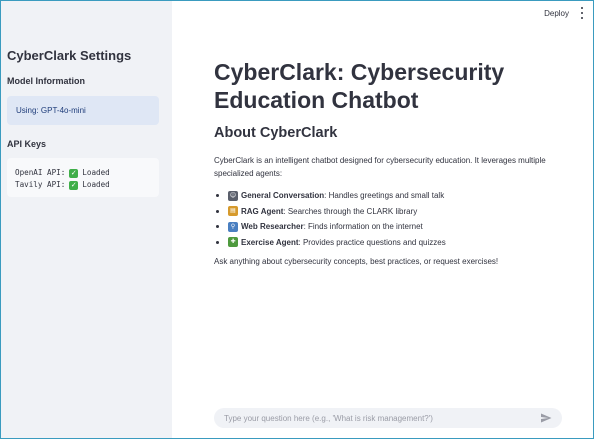 The width and height of the screenshot is (594, 439). Describe the element at coordinates (283, 196) in the screenshot. I see `agent-name: General Conversation` at that location.